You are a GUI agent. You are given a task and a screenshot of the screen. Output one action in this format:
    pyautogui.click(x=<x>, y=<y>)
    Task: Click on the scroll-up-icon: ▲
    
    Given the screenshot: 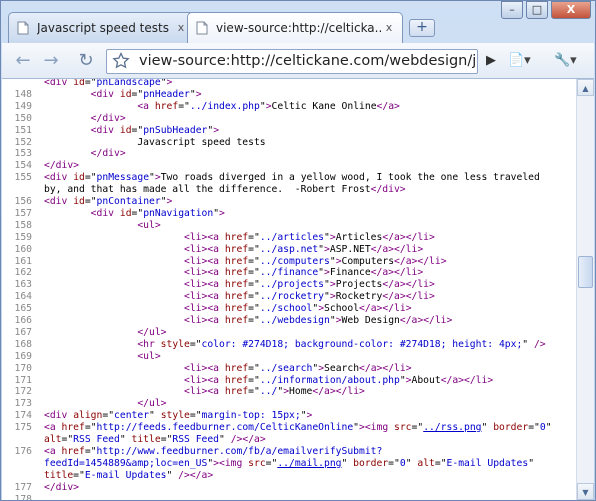 What is the action you would take?
    pyautogui.click(x=585, y=87)
    